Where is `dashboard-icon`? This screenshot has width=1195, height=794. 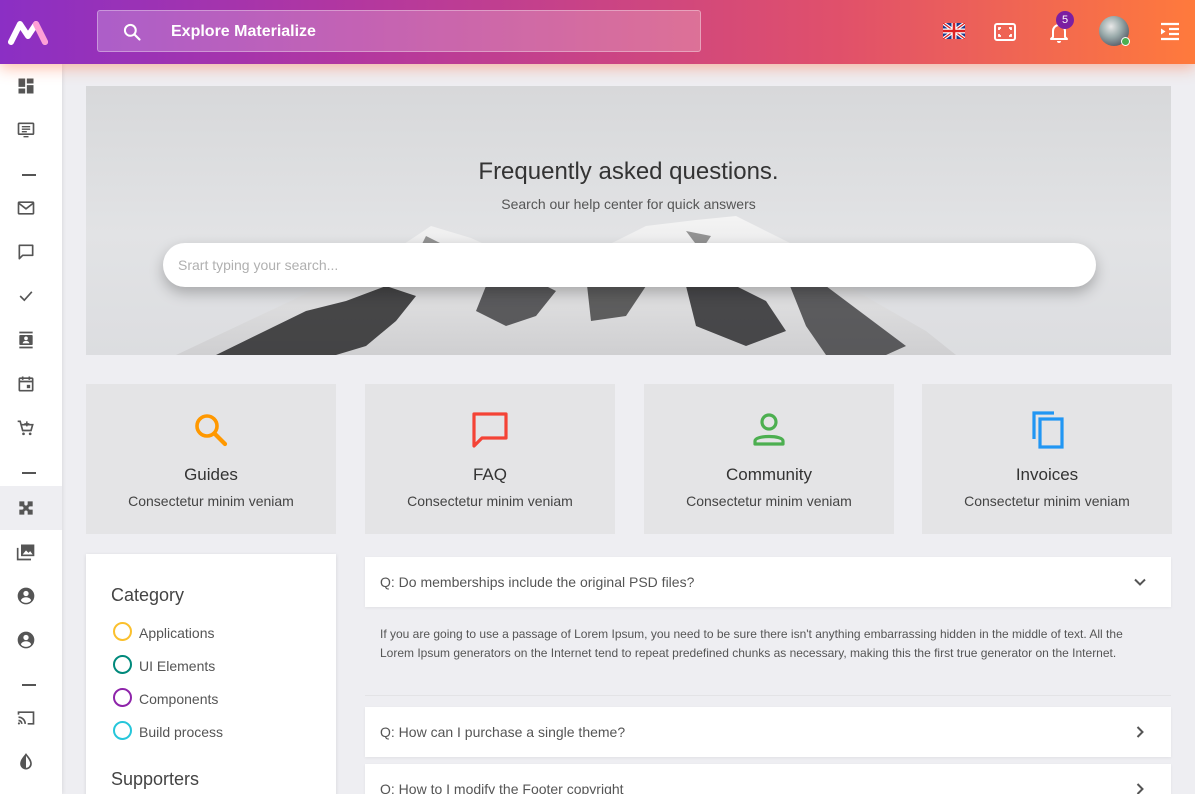
dashboard-icon is located at coordinates (26, 86).